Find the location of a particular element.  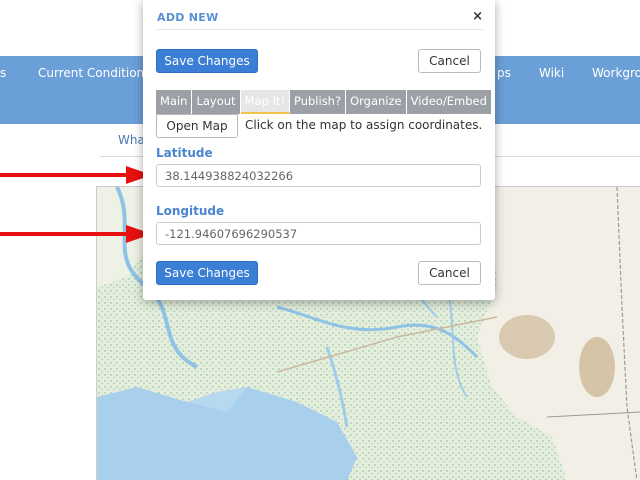

cancel-button-bottom: Cancel is located at coordinates (449, 273).